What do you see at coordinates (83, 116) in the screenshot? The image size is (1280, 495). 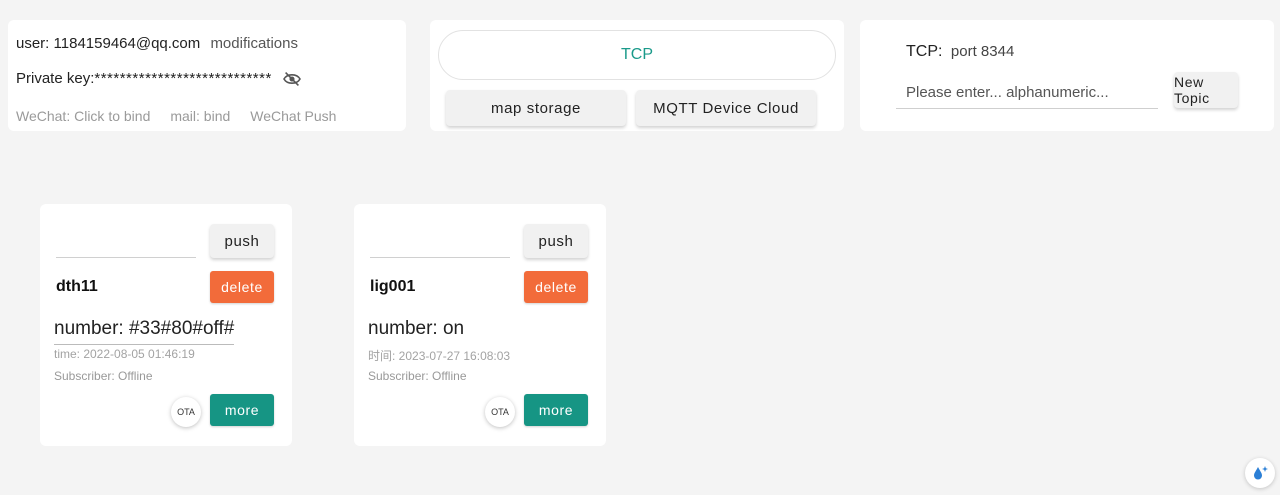 I see `wechat-bind-link: WeChat: Click to bind` at bounding box center [83, 116].